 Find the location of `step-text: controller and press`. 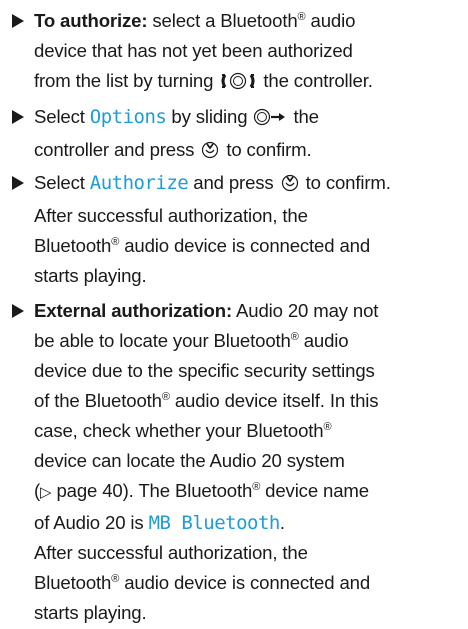

step-text: controller and press is located at coordinates (117, 149).